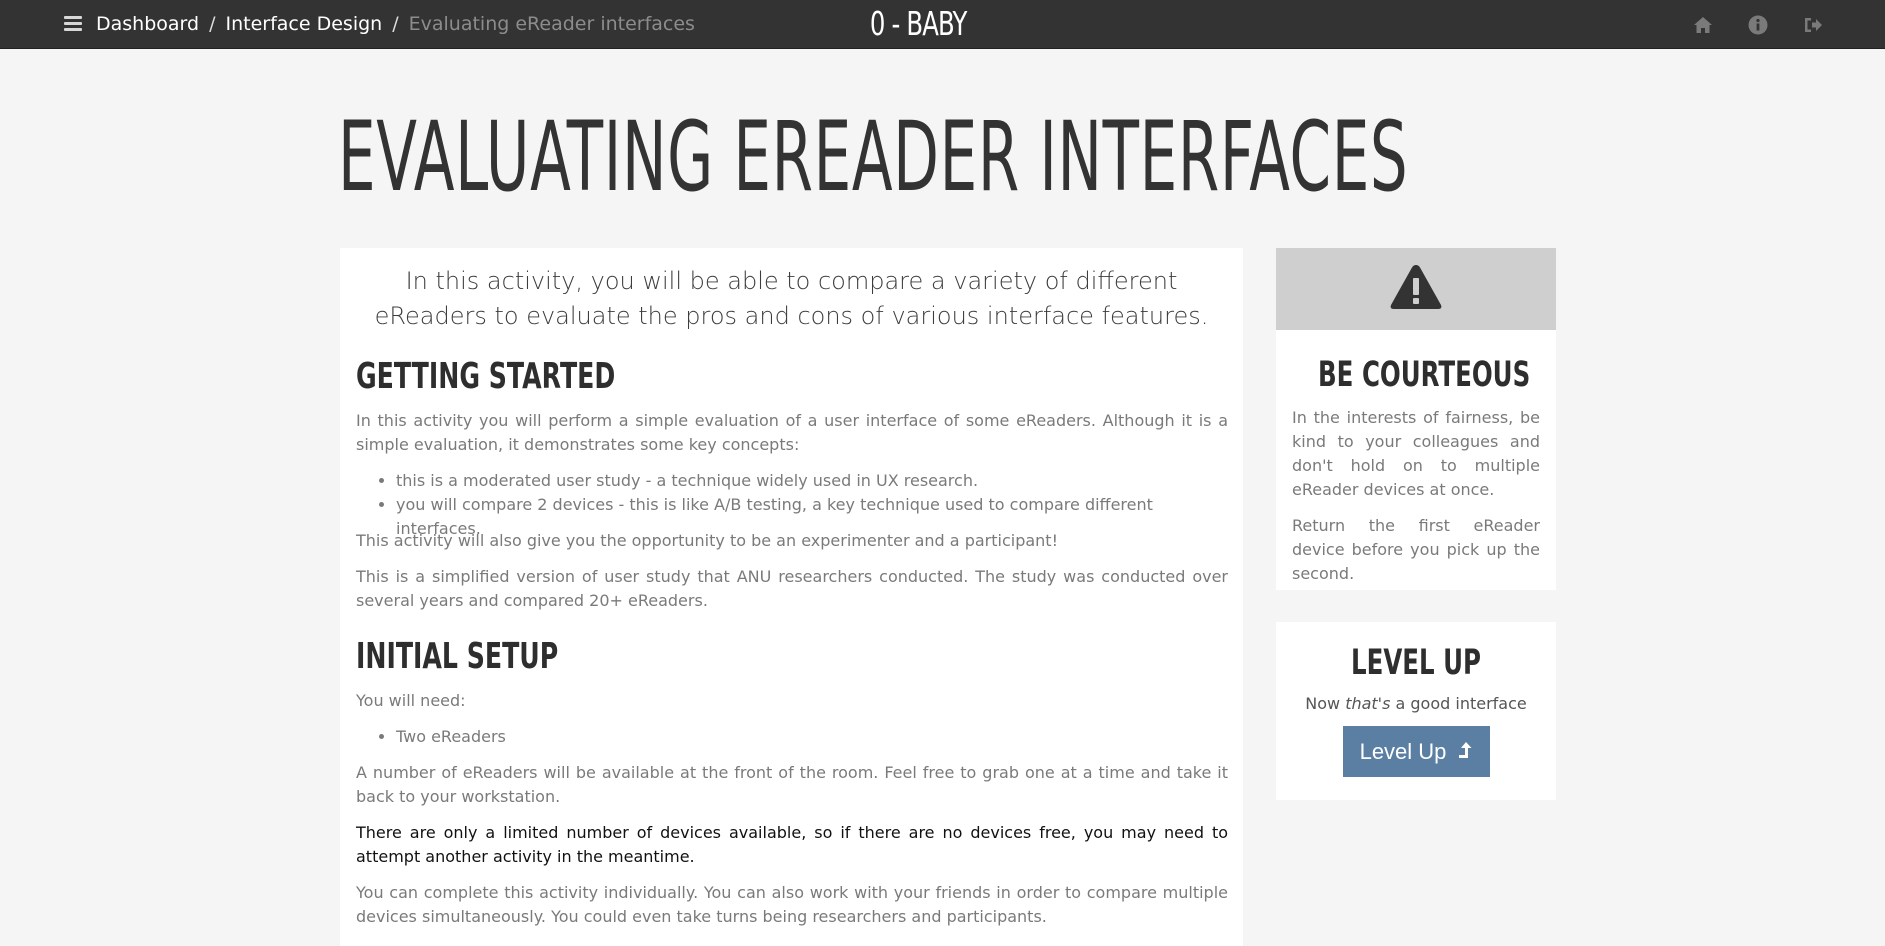 The width and height of the screenshot is (1885, 946). I want to click on level-up-heading: LEVEL UP, so click(1416, 663).